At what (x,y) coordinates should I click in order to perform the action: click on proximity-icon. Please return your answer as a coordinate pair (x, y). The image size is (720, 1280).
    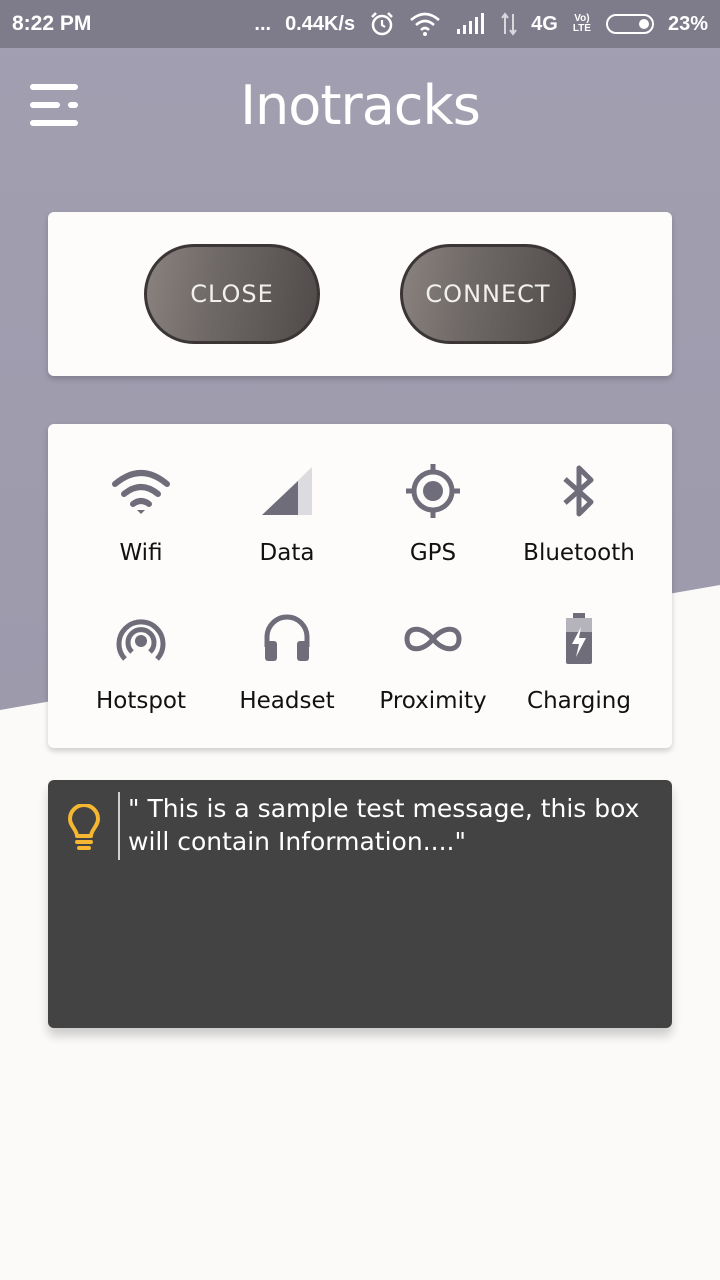
    Looking at the image, I should click on (433, 639).